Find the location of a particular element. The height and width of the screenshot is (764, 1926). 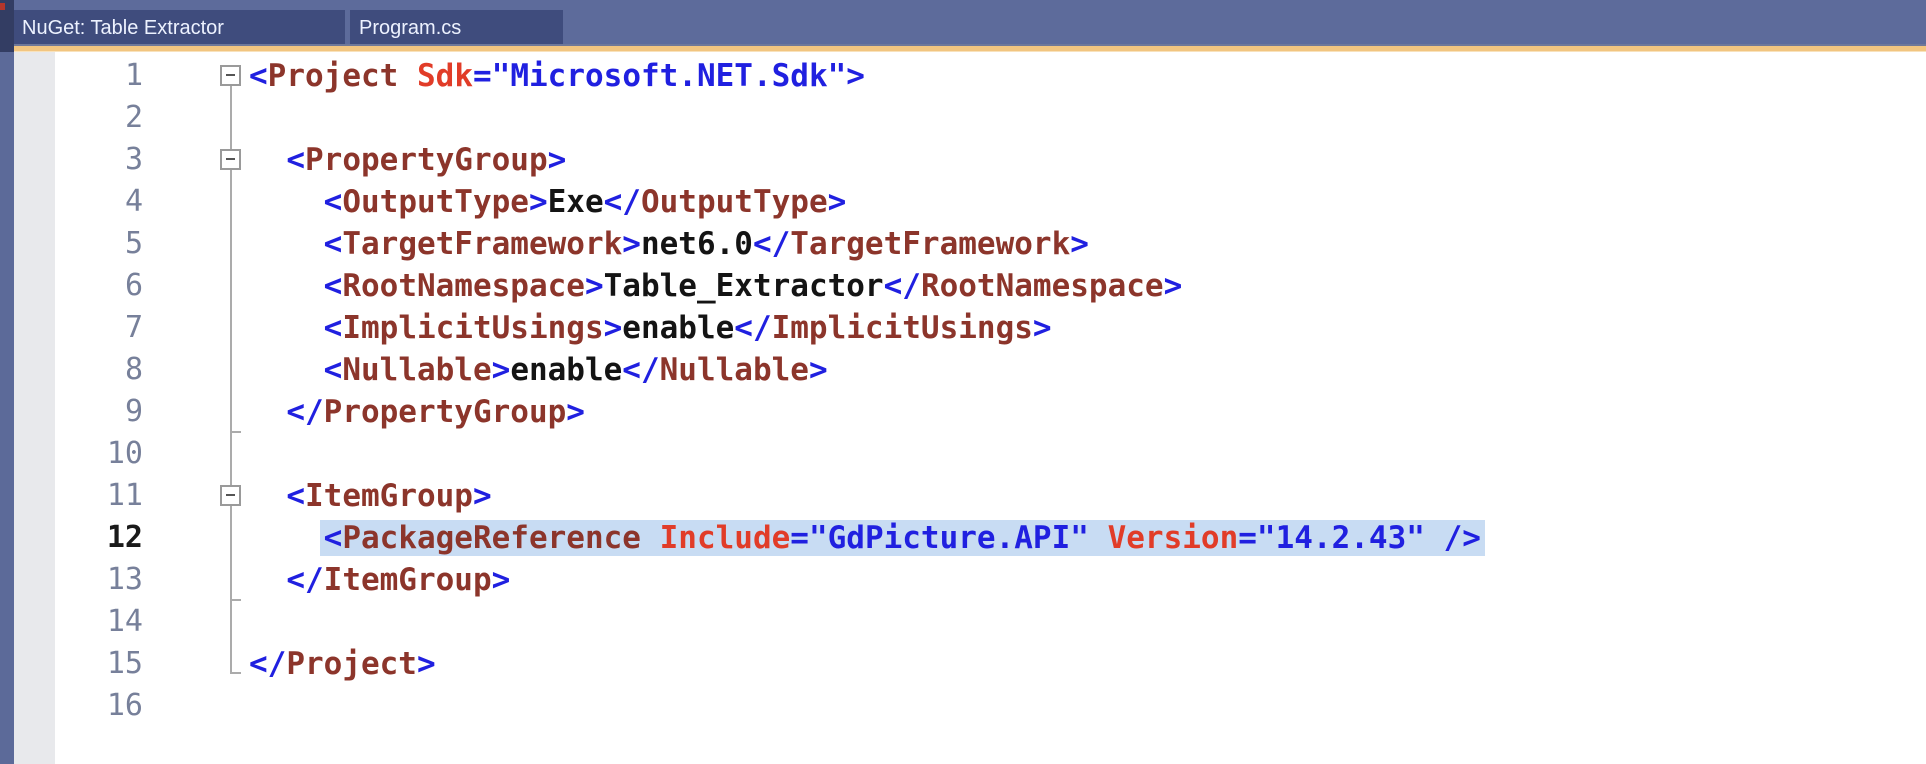

tab-label: NuGet: Table Extractor is located at coordinates (123, 28).